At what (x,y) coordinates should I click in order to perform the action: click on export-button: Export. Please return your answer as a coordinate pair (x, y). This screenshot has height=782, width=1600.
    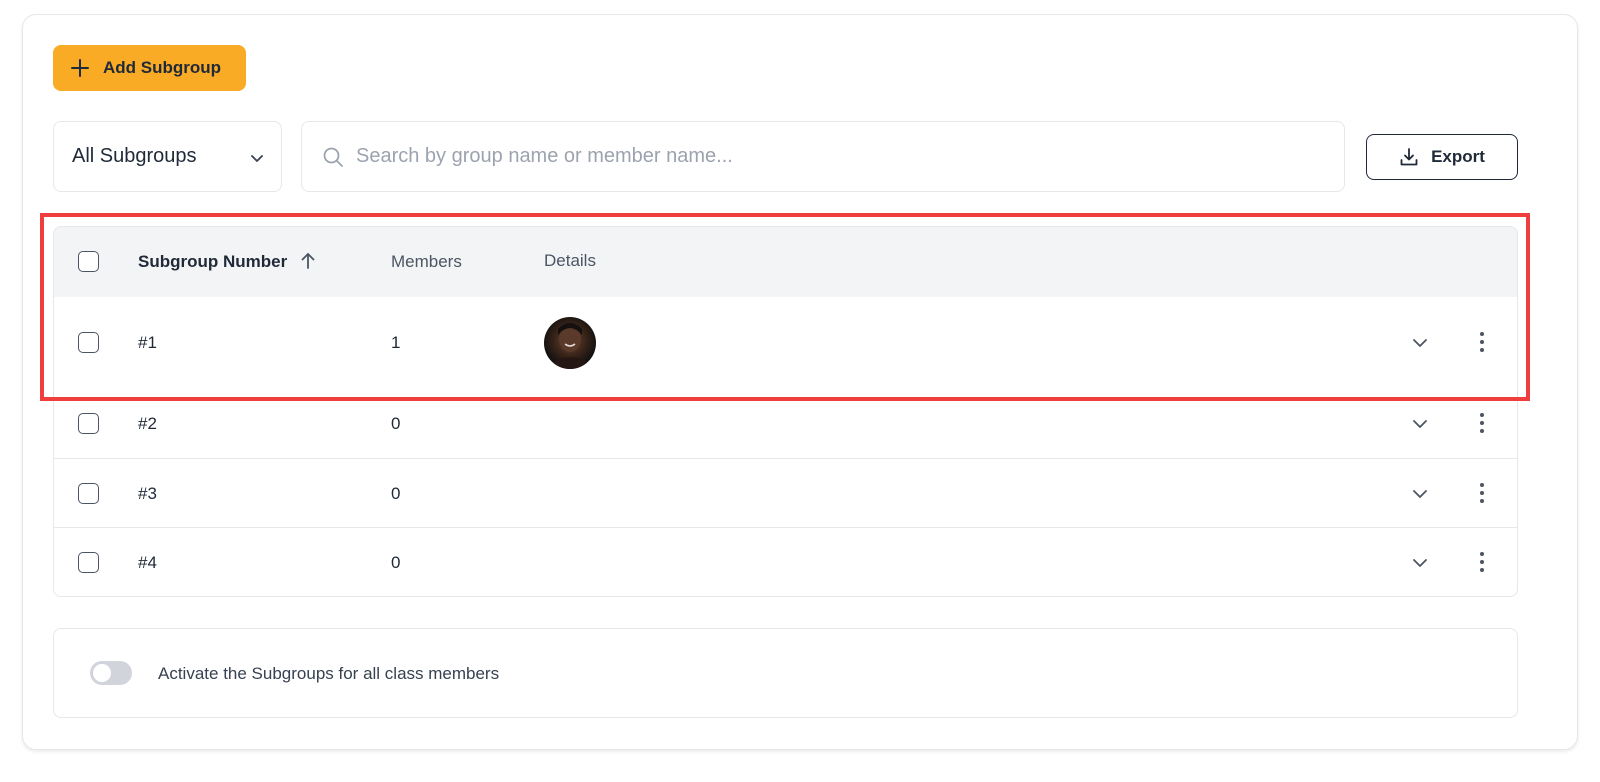
    Looking at the image, I should click on (1442, 157).